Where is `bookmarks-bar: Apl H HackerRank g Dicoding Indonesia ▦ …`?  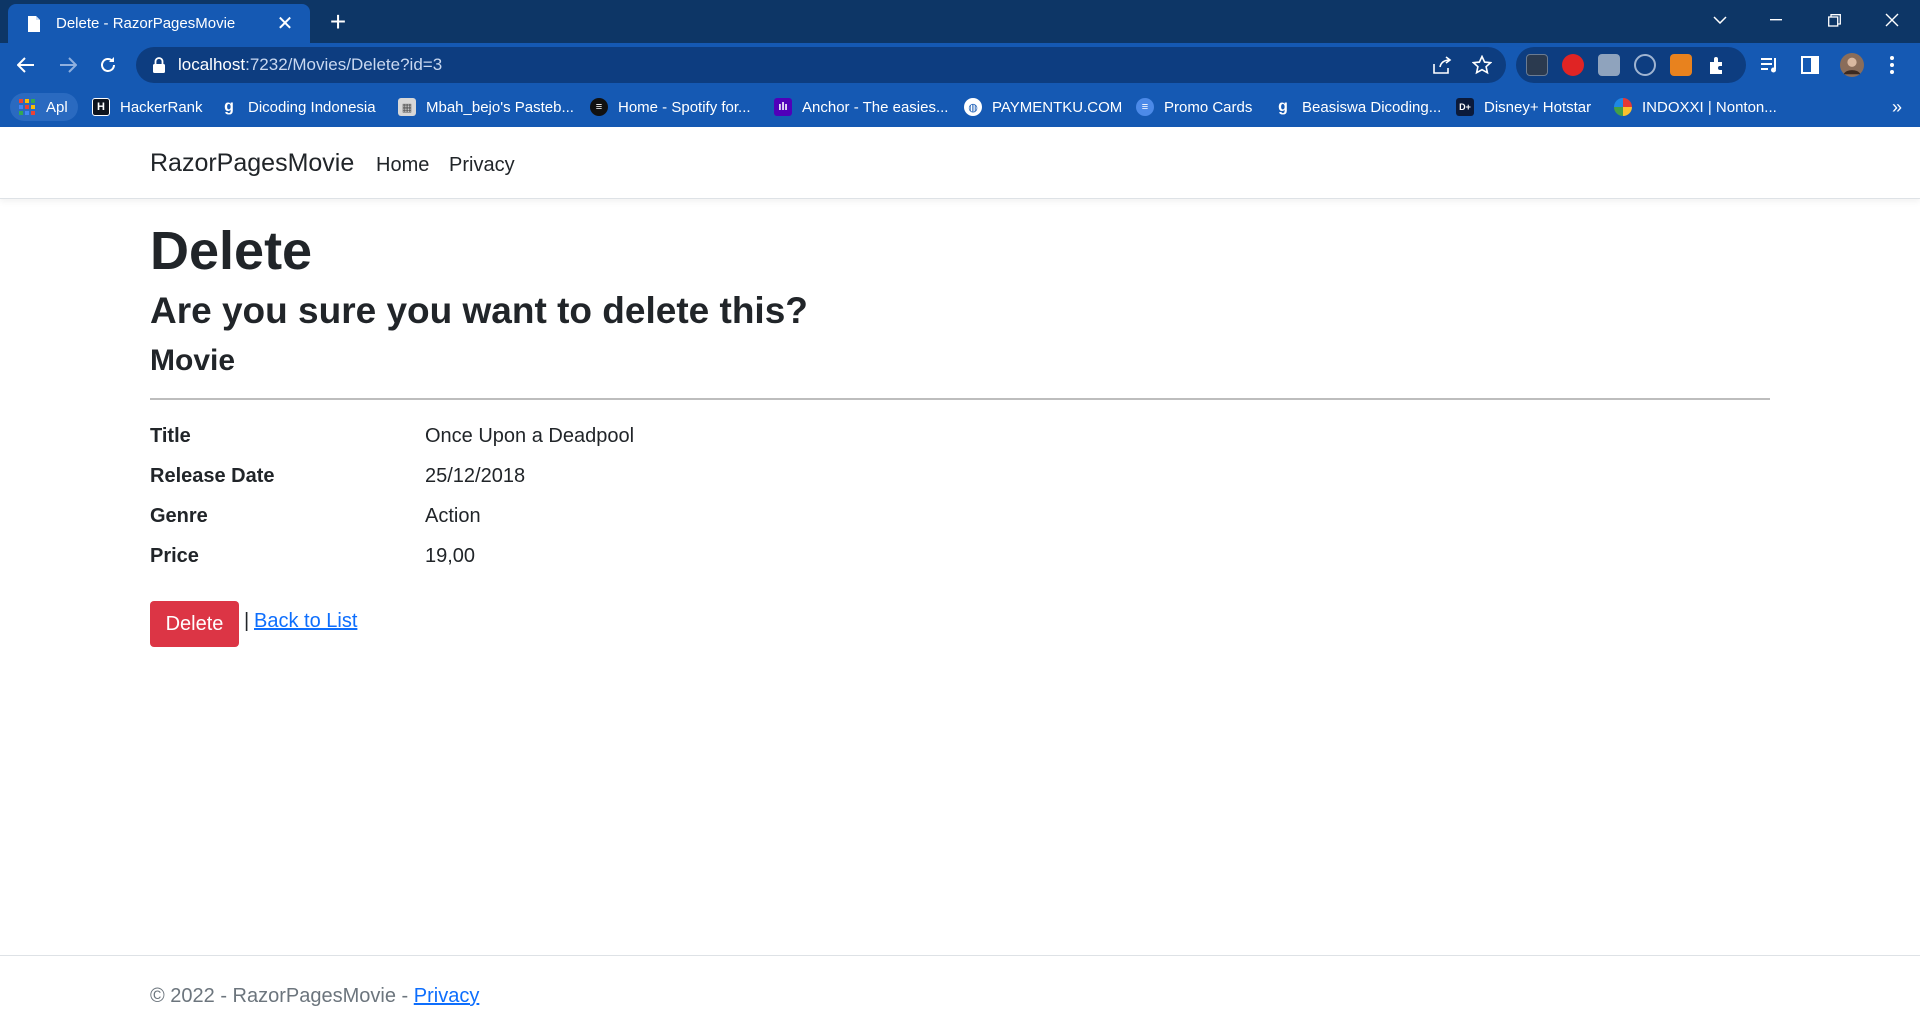 bookmarks-bar: Apl H HackerRank g Dicoding Indonesia ▦ … is located at coordinates (960, 107).